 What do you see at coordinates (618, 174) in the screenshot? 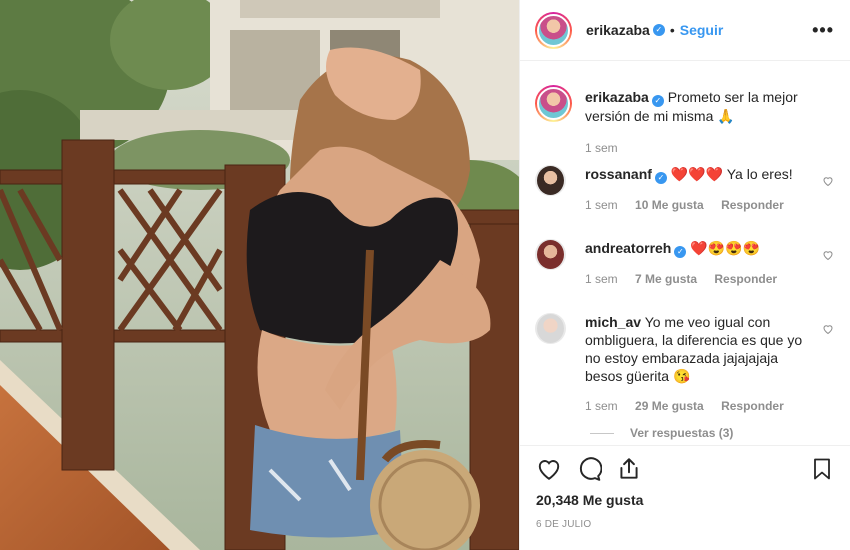
I see `comment-username: rossananf` at bounding box center [618, 174].